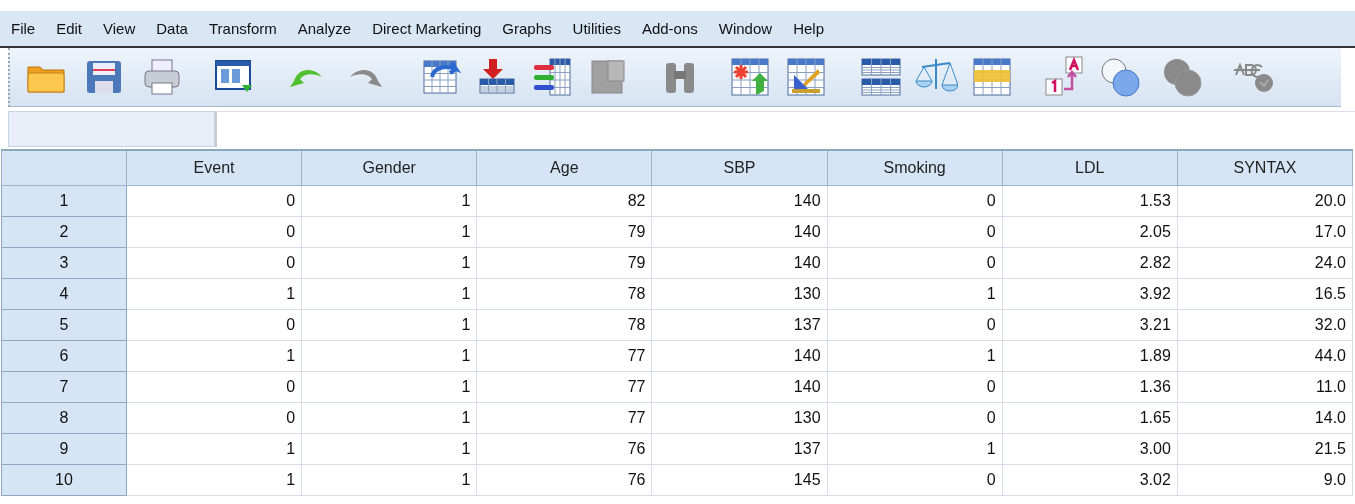  What do you see at coordinates (739, 480) in the screenshot?
I see `table-cell: 145` at bounding box center [739, 480].